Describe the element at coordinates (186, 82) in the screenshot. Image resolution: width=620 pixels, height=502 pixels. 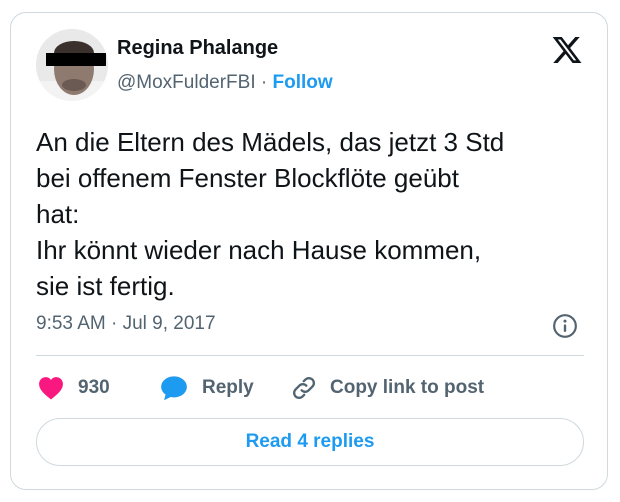
I see `author-handle: @MoxFulderFBI` at that location.